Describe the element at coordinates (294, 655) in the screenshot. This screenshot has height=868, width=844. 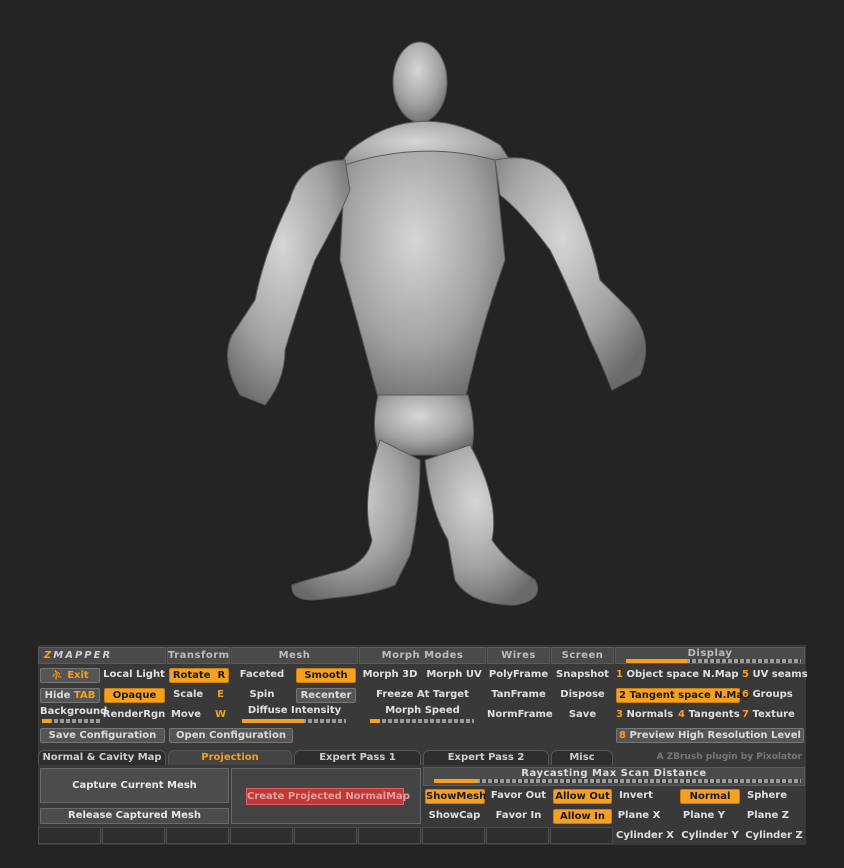
I see `header-mesh: Mesh` at that location.